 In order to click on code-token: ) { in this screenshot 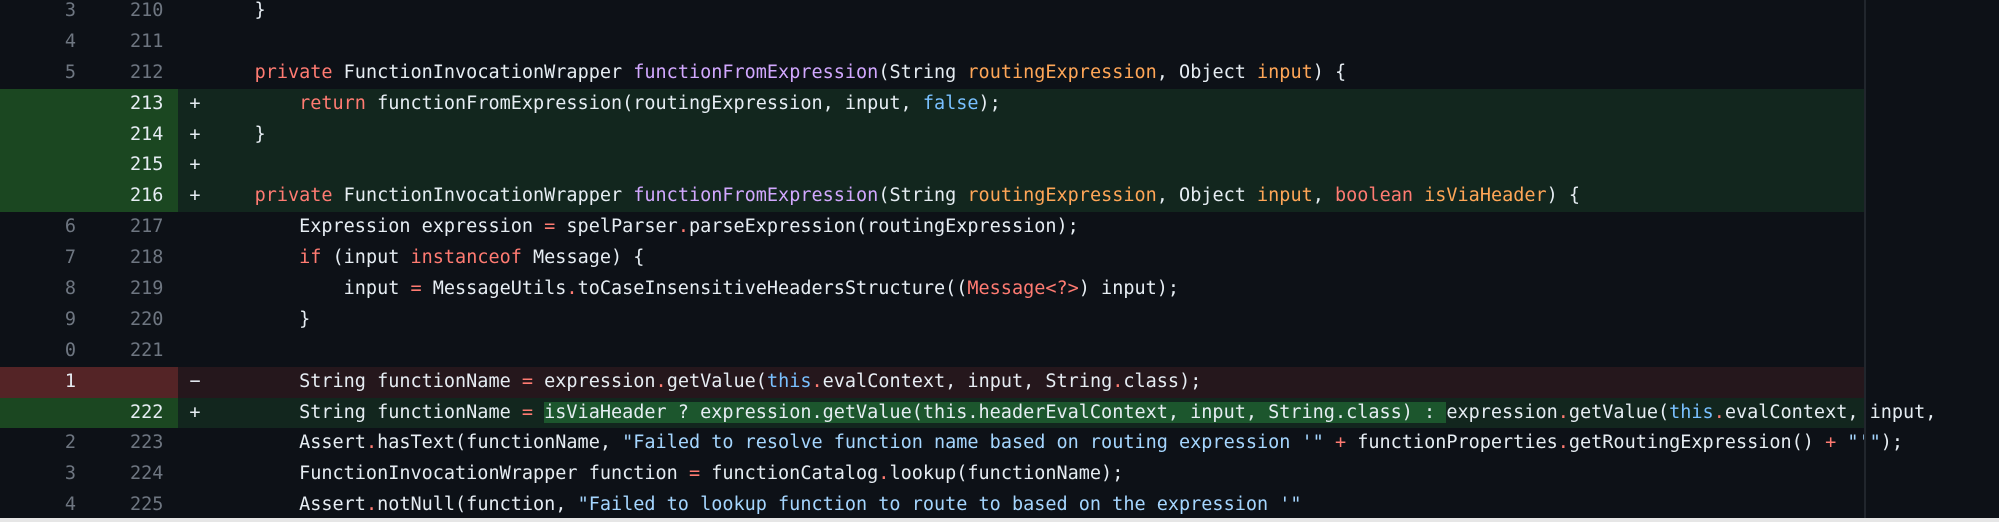, I will do `click(1563, 196)`.